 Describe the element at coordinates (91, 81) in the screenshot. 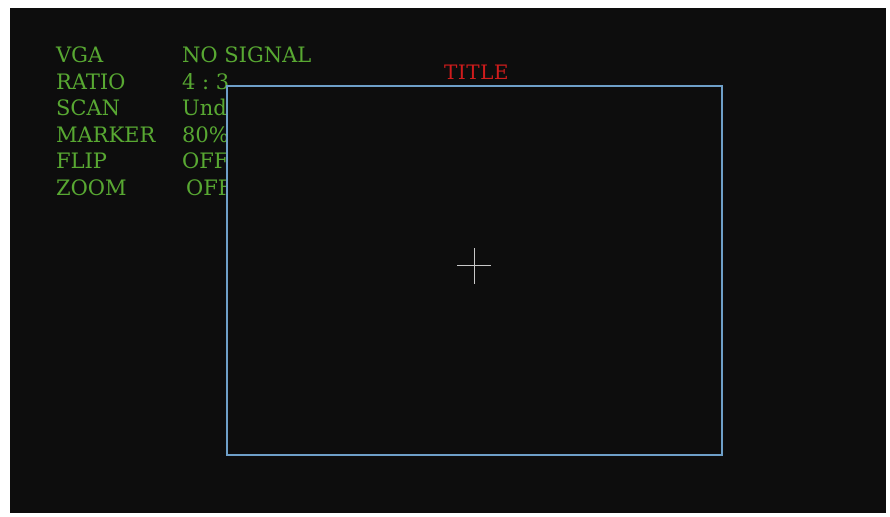

I see `osd-label-ratio: RATIO` at that location.